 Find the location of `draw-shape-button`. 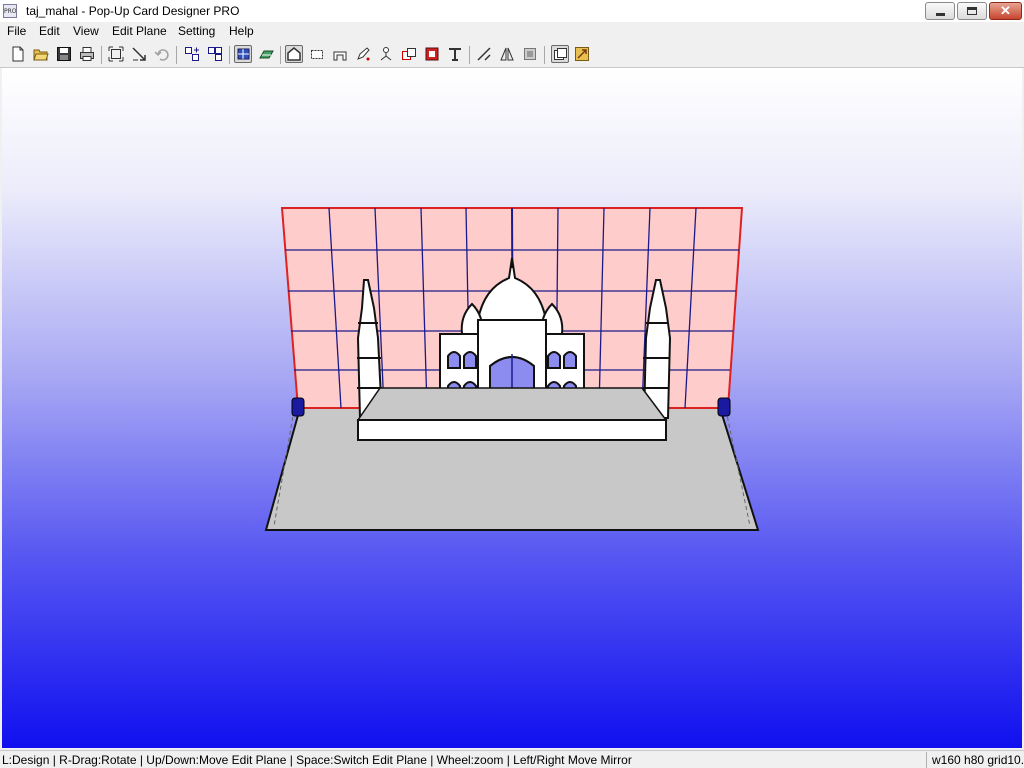

draw-shape-button is located at coordinates (294, 54).